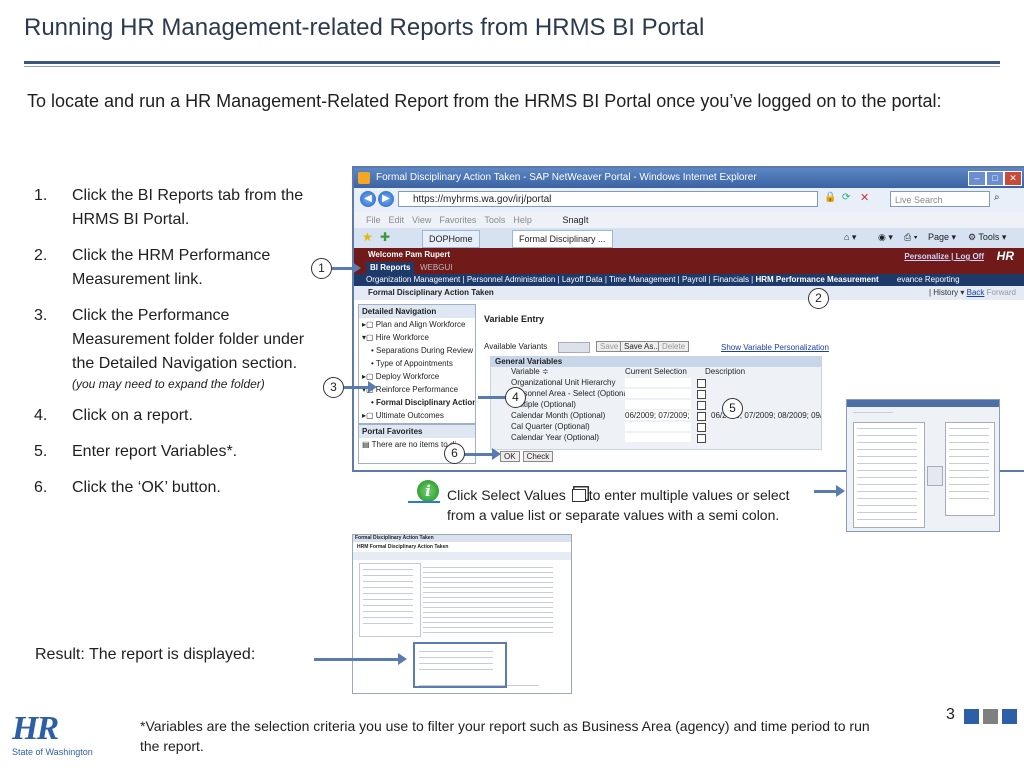 This screenshot has height=768, width=1024. What do you see at coordinates (512, 62) in the screenshot?
I see `title-rule` at bounding box center [512, 62].